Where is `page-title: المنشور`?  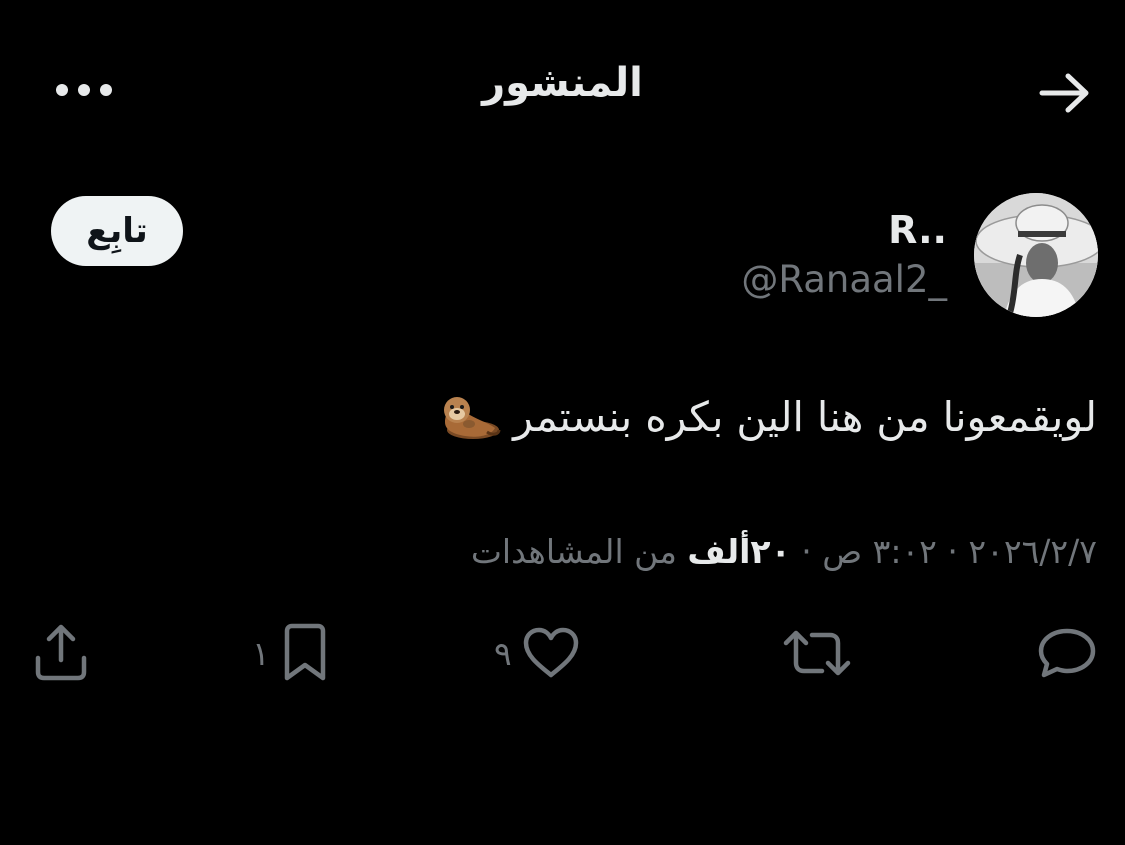 page-title: المنشور is located at coordinates (562, 83).